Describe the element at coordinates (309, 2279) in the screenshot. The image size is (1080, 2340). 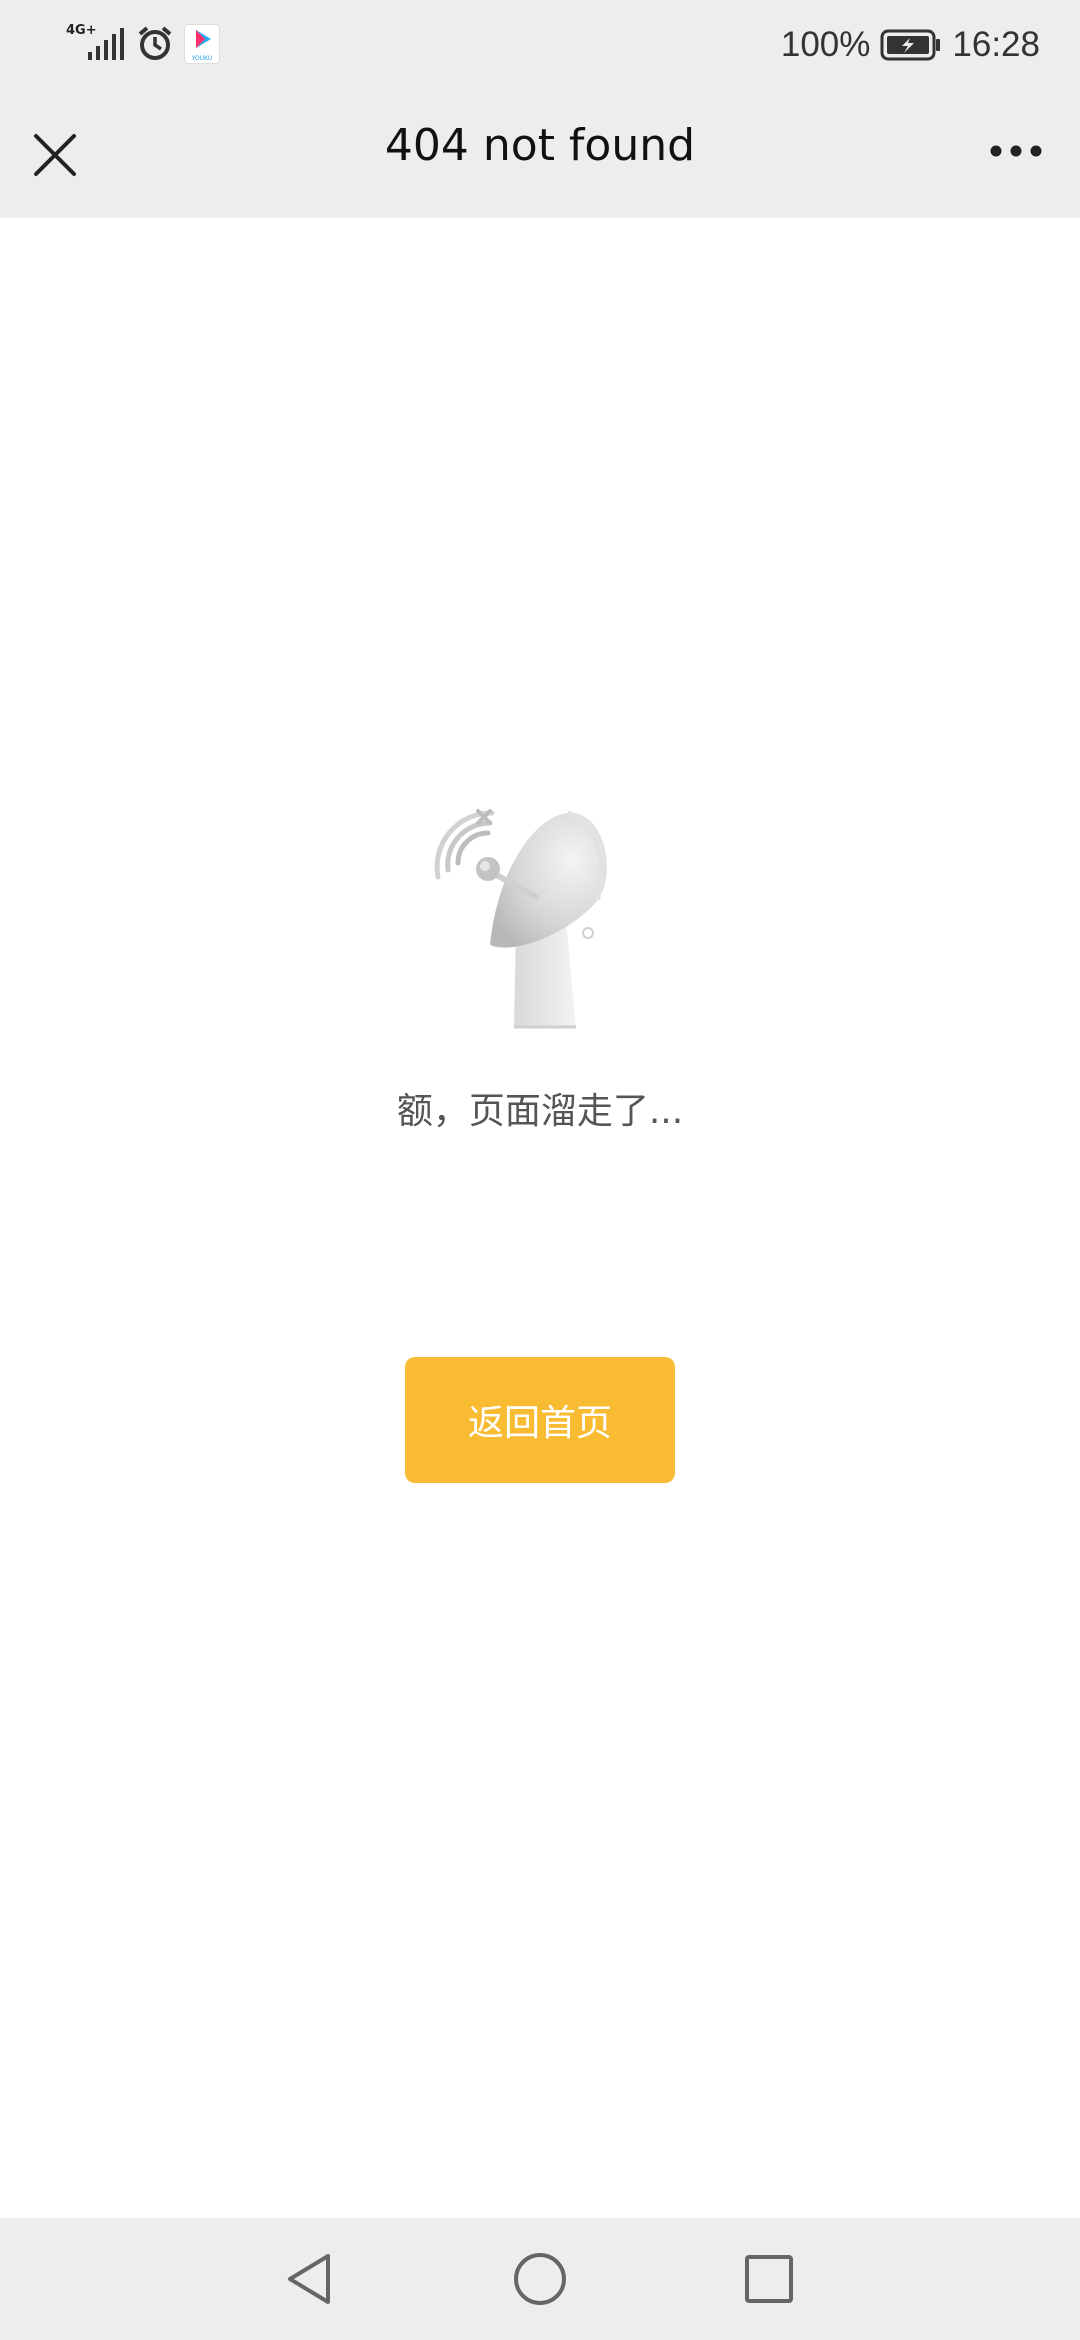
I see `back-icon` at that location.